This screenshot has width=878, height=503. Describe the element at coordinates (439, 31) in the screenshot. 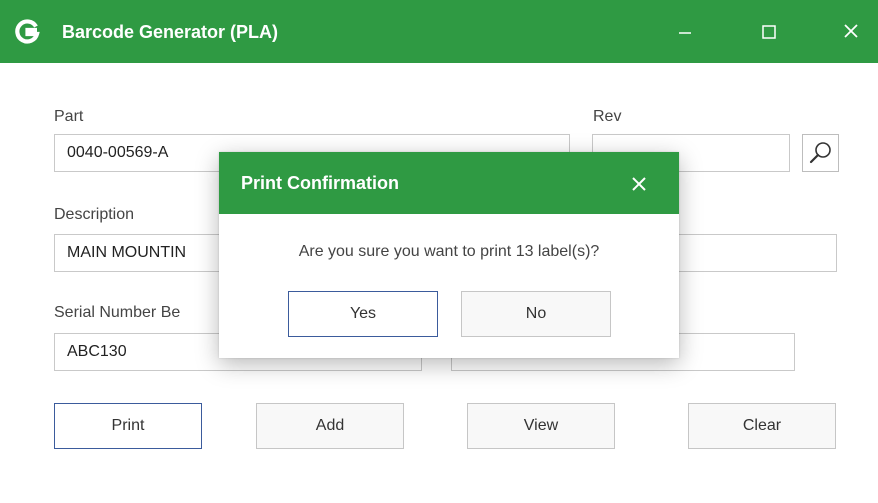

I see `title-bar: Barcode Generator (PLA)` at that location.